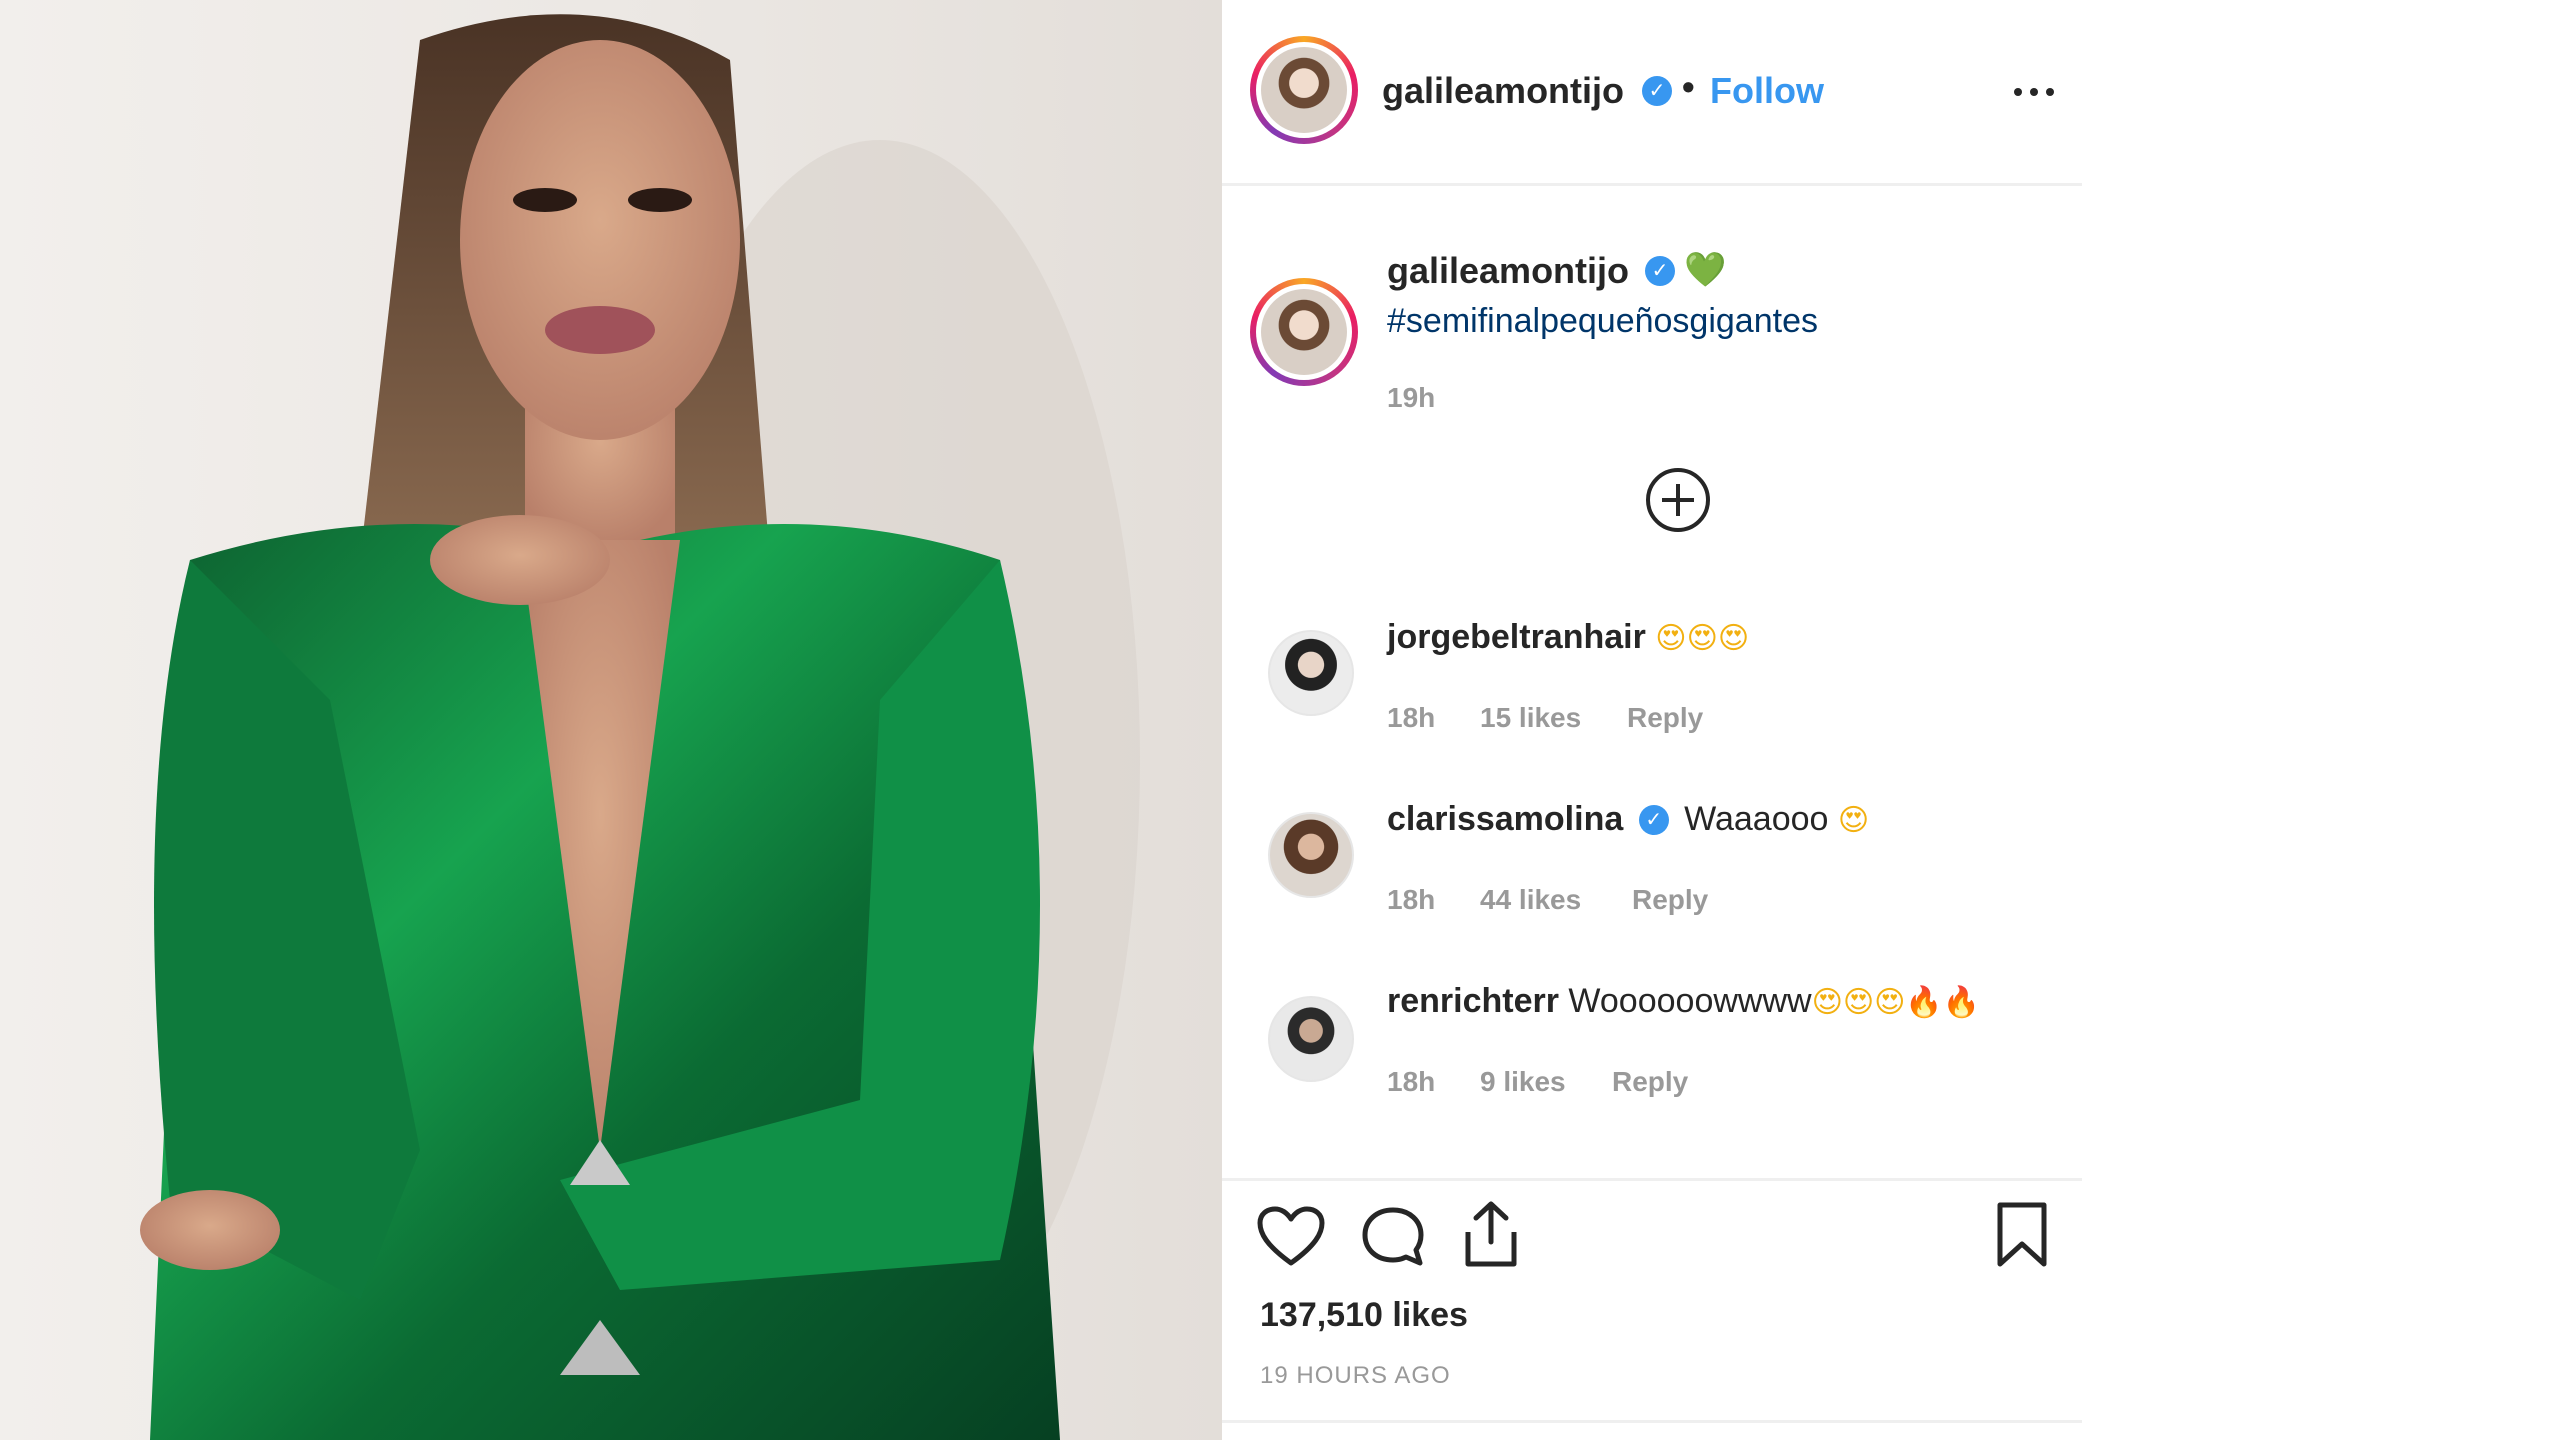 This screenshot has height=1440, width=2560. I want to click on caption-username: galileamontijo, so click(1508, 271).